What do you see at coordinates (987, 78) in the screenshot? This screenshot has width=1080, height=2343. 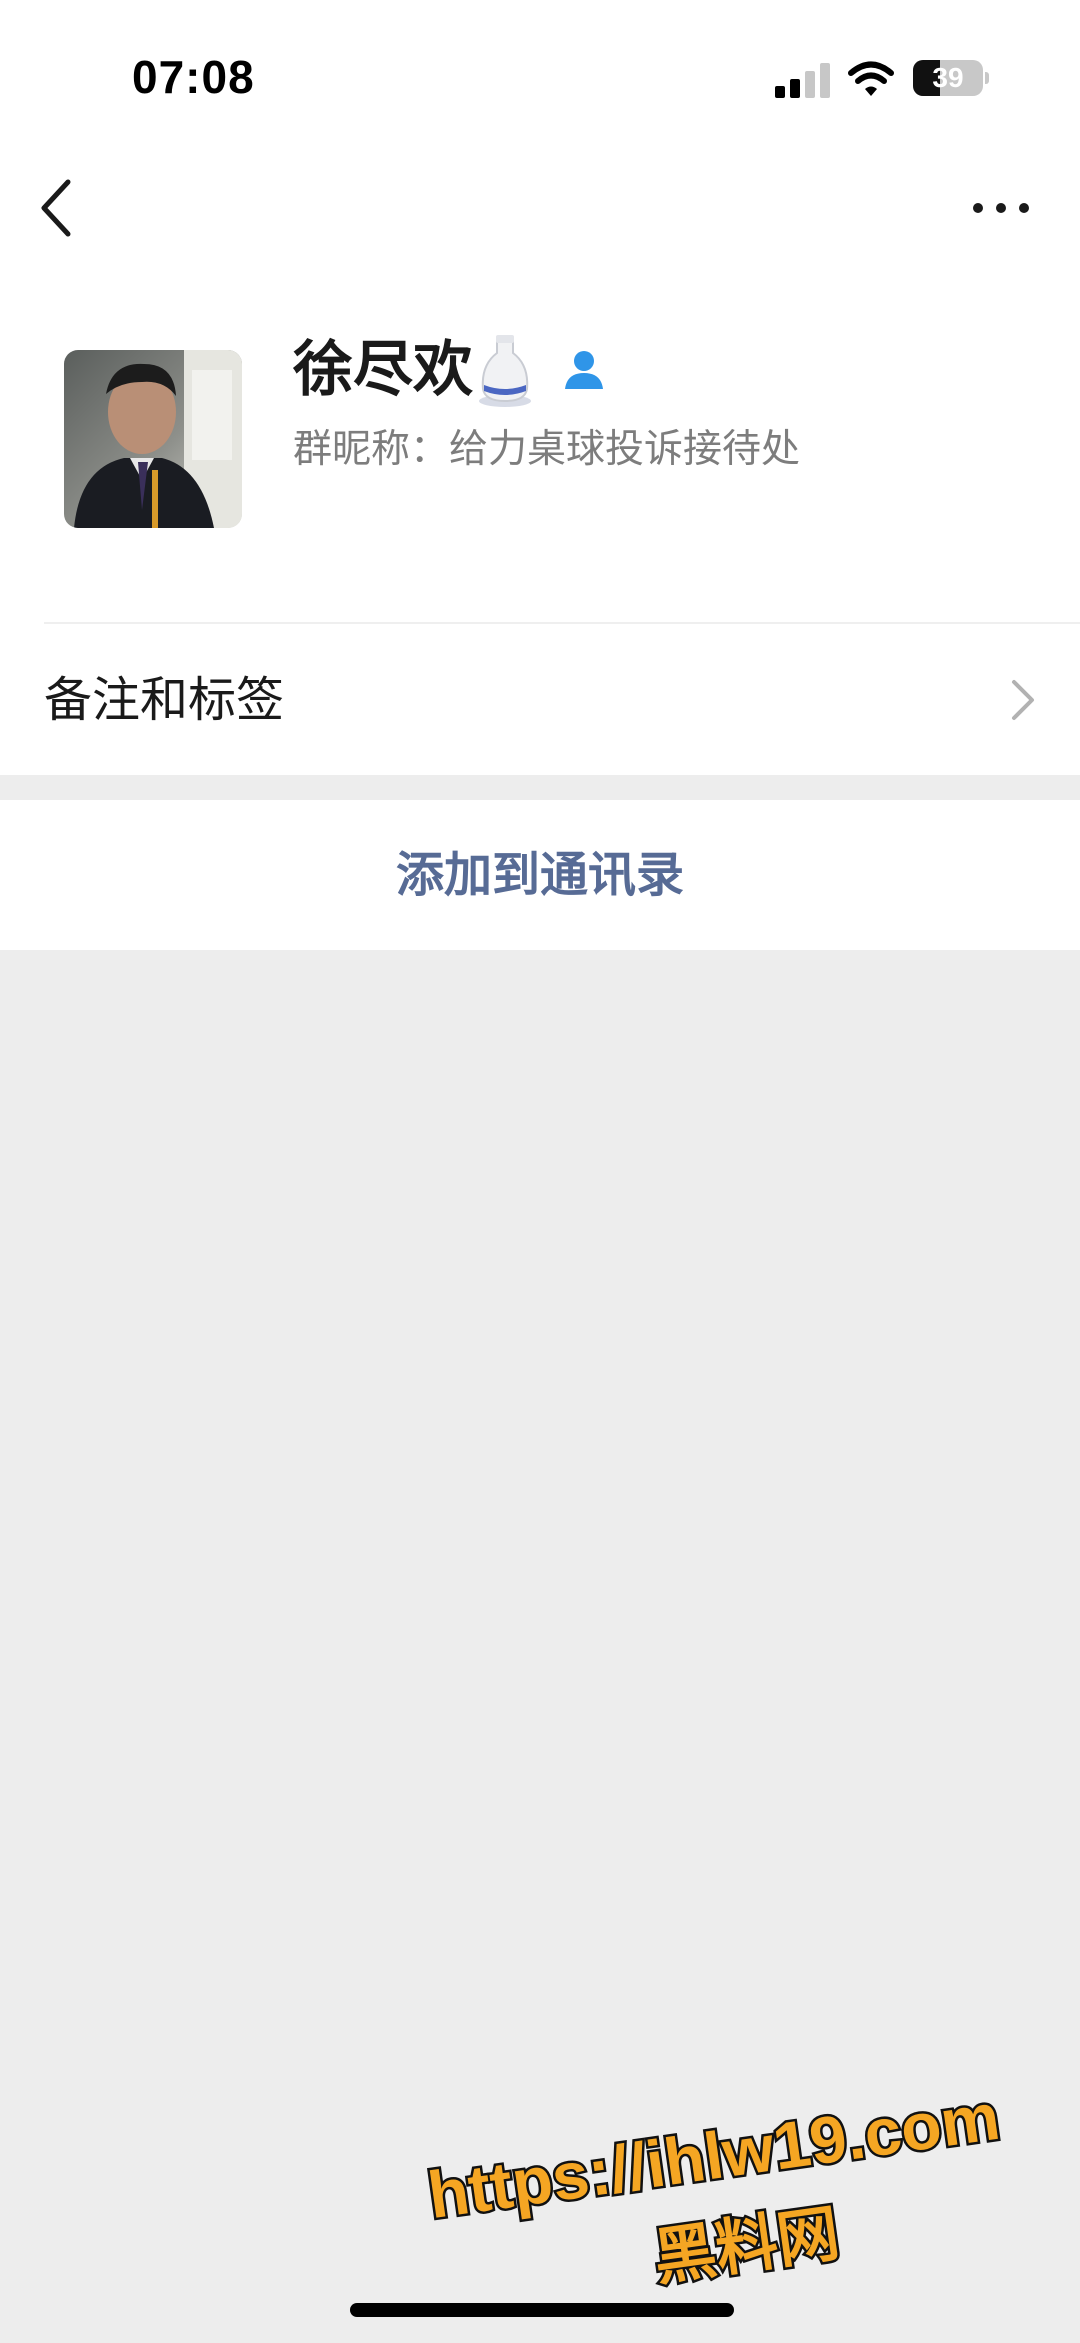 I see `battery-cap` at bounding box center [987, 78].